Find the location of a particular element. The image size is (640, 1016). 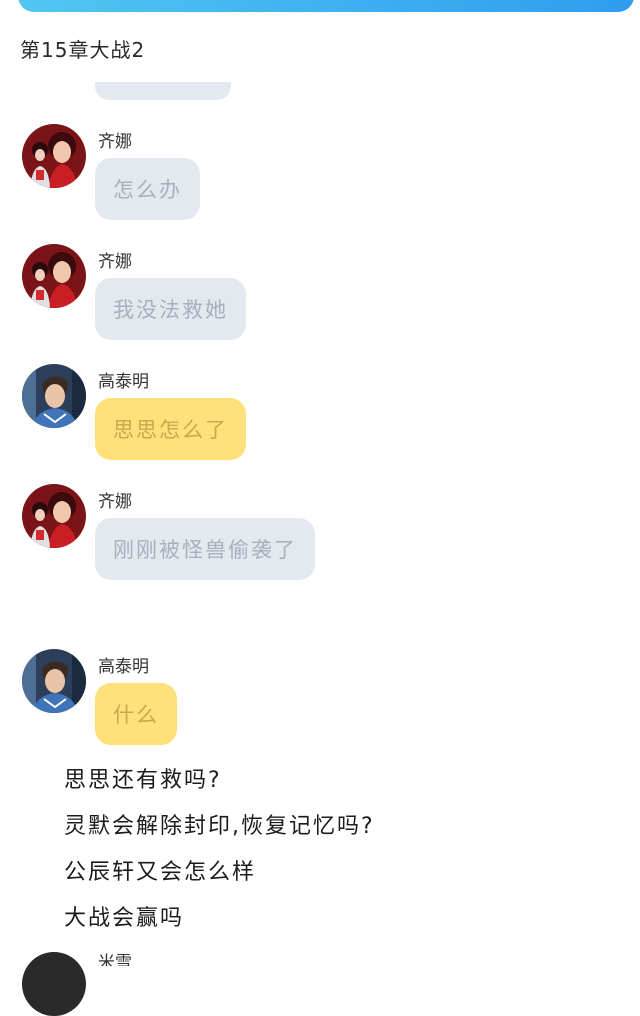

top-header-bar is located at coordinates (326, 6).